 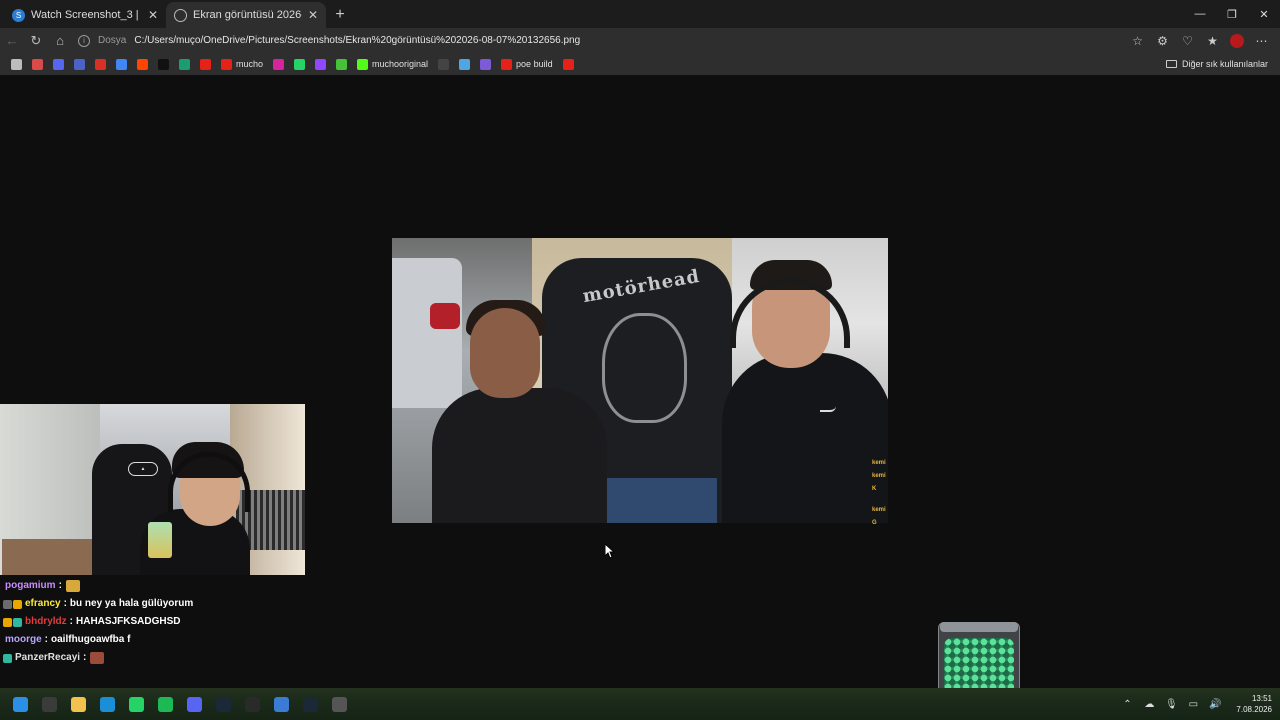 I want to click on window-controls: — ❐ ✕, so click(x=1232, y=14).